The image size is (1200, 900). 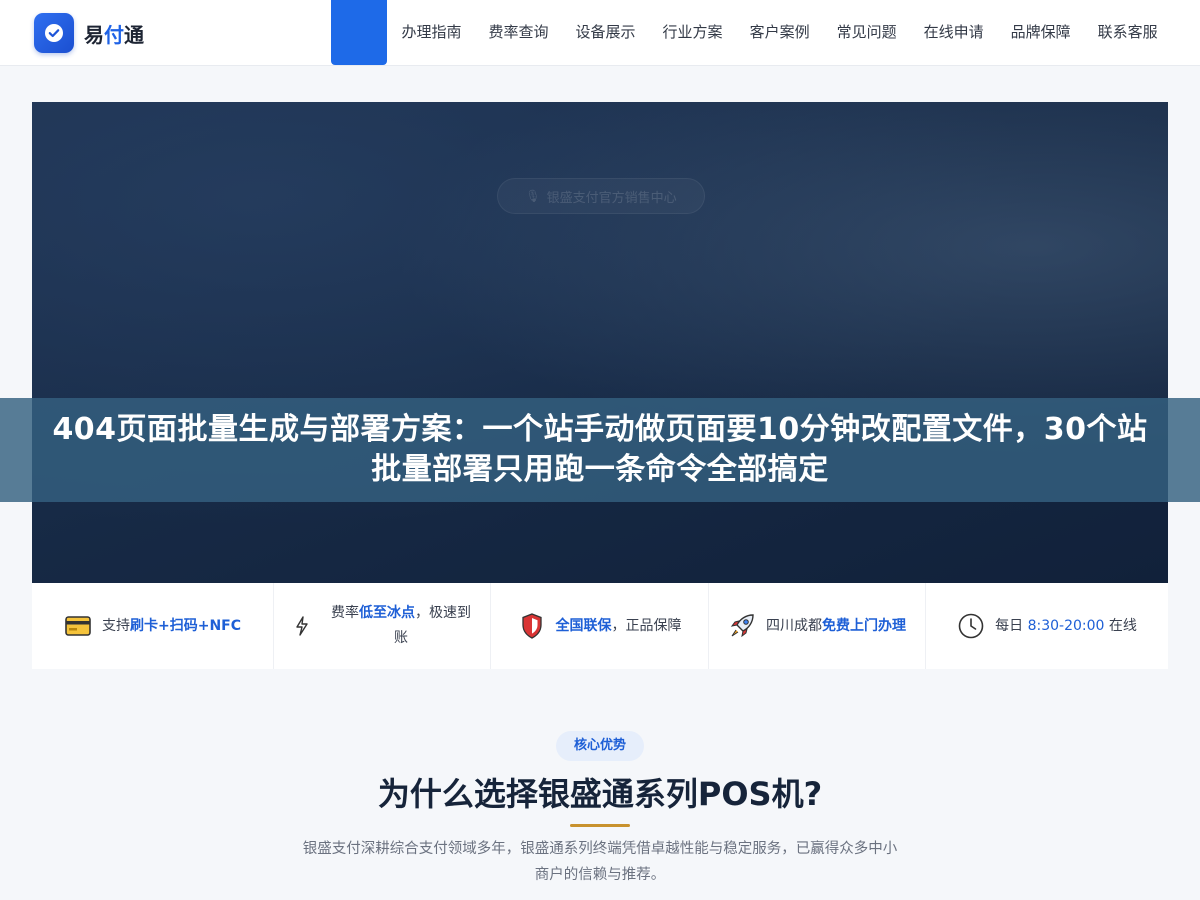 I want to click on nav-item-cases: 客户案例, so click(x=779, y=32).